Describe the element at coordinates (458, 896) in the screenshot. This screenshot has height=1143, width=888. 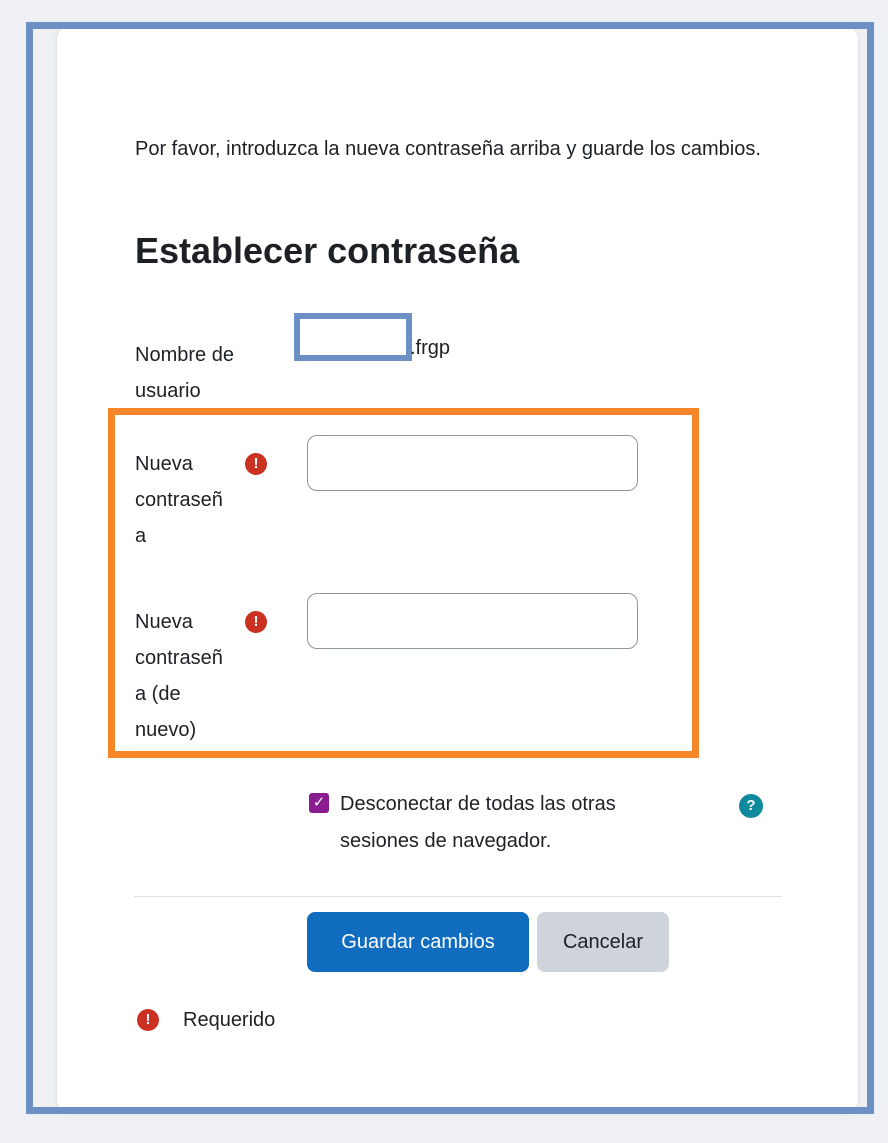
I see `form-divider` at that location.